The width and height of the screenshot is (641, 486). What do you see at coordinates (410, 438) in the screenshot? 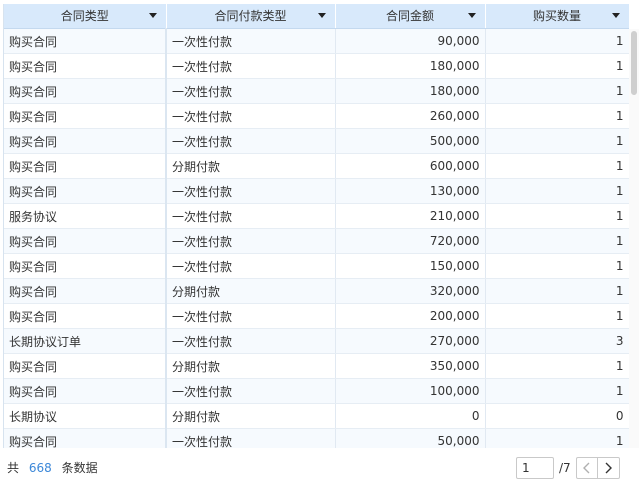
I see `cell-contract-amount: 50,000` at bounding box center [410, 438].